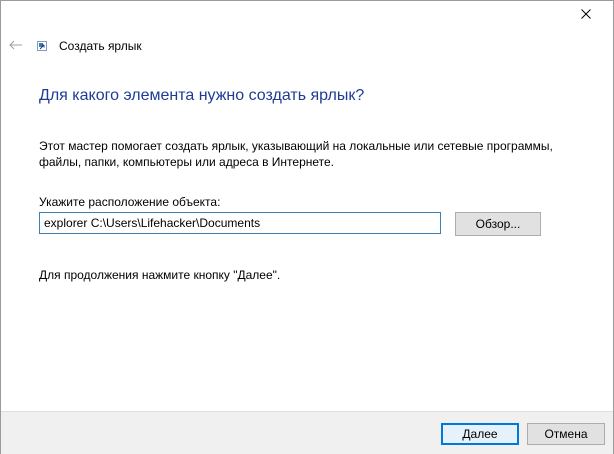  I want to click on page-heading: Для какого элемента нужно создать ярлык?, so click(202, 95).